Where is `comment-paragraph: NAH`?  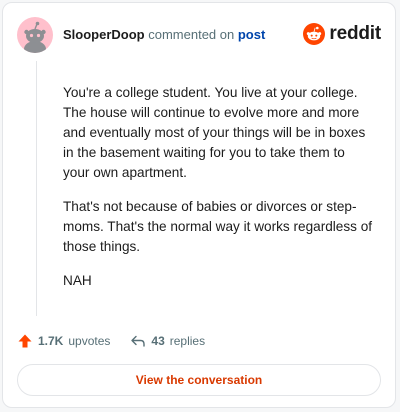
comment-paragraph: NAH is located at coordinates (77, 280).